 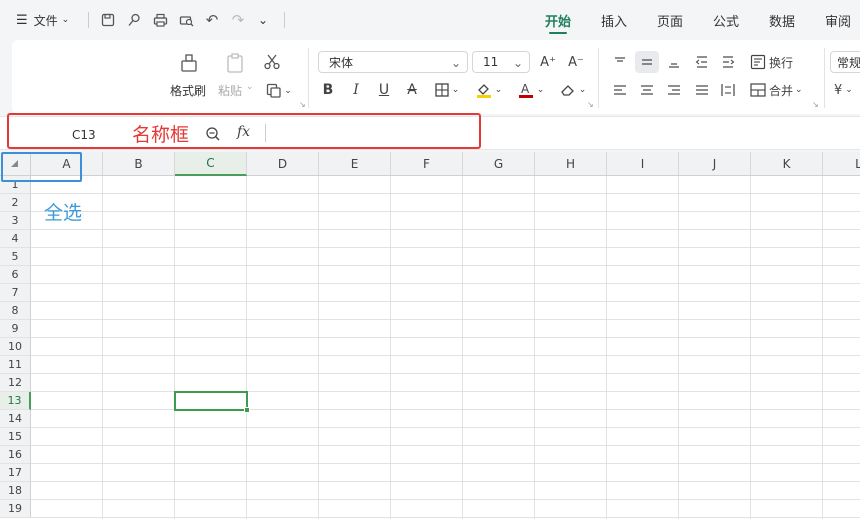 What do you see at coordinates (841, 164) in the screenshot?
I see `column-header-l: L` at bounding box center [841, 164].